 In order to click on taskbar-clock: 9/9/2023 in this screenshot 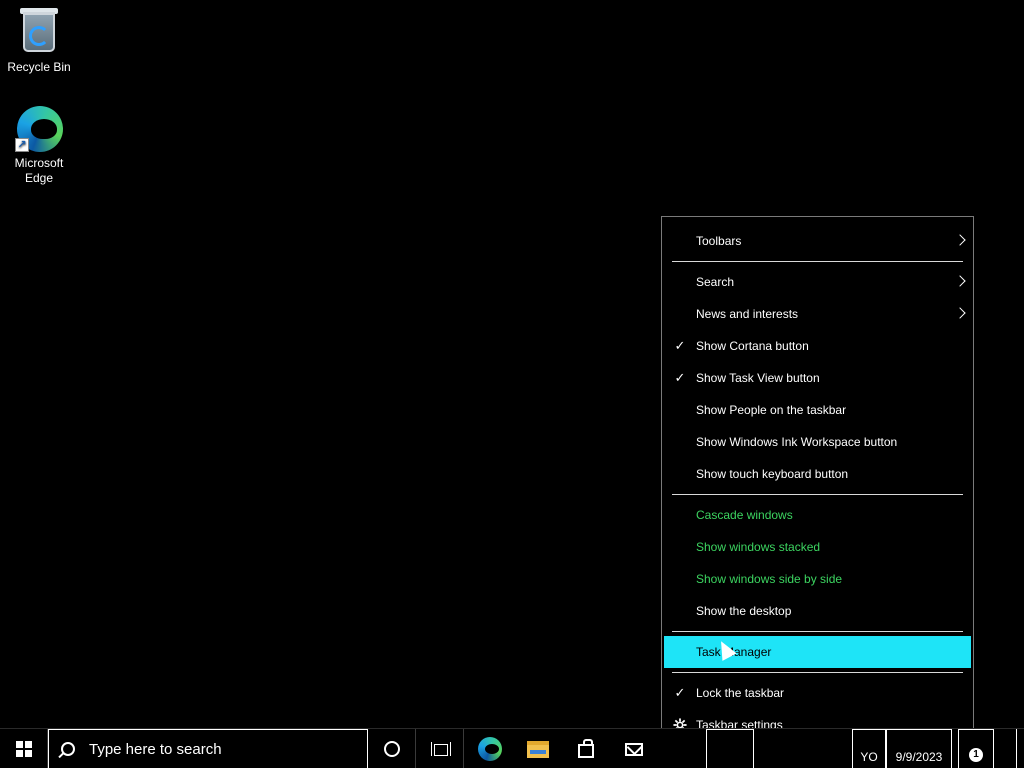, I will do `click(919, 748)`.